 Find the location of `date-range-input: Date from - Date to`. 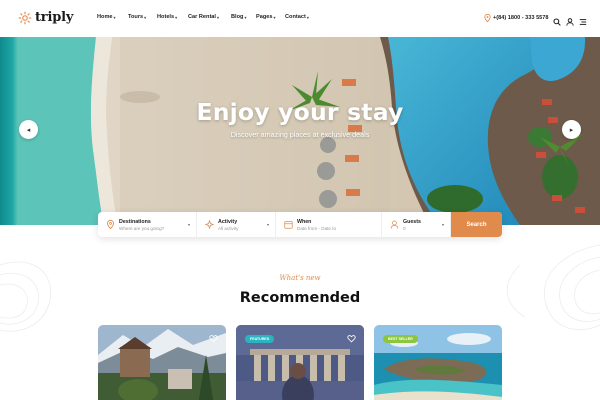

date-range-input: Date from - Date to is located at coordinates (316, 228).